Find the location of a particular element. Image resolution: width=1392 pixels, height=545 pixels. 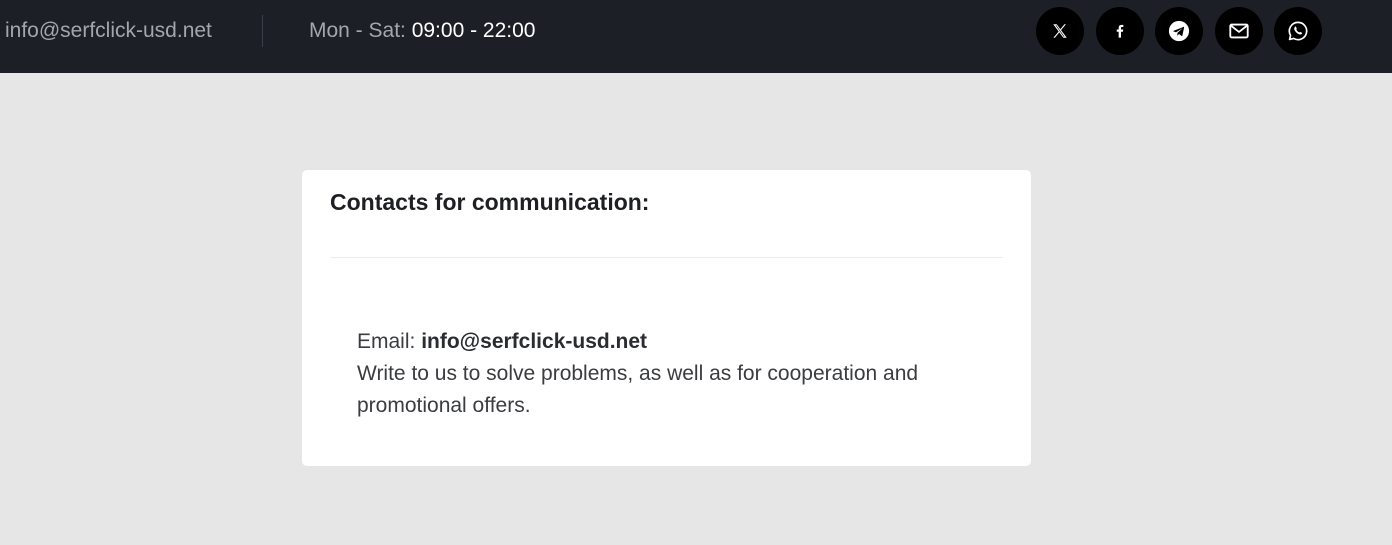

contacts-heading: Contacts for communication: is located at coordinates (490, 202).